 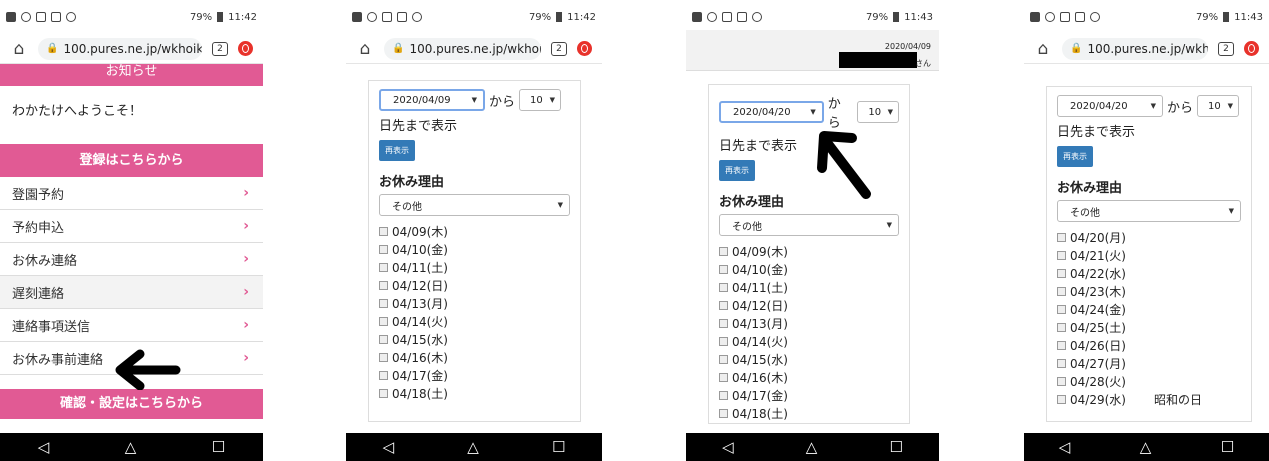 I want to click on list-item: 04/23(木), so click(x=1149, y=291).